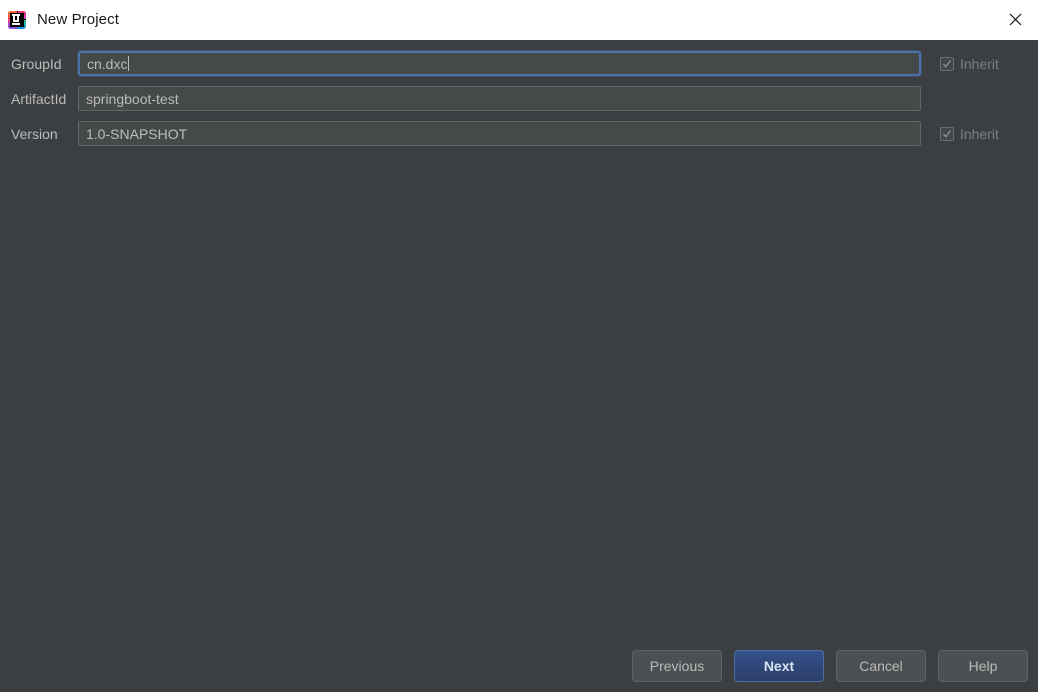 The image size is (1038, 692). I want to click on dialog-button-bar: Previous Next Cancel Help, so click(830, 666).